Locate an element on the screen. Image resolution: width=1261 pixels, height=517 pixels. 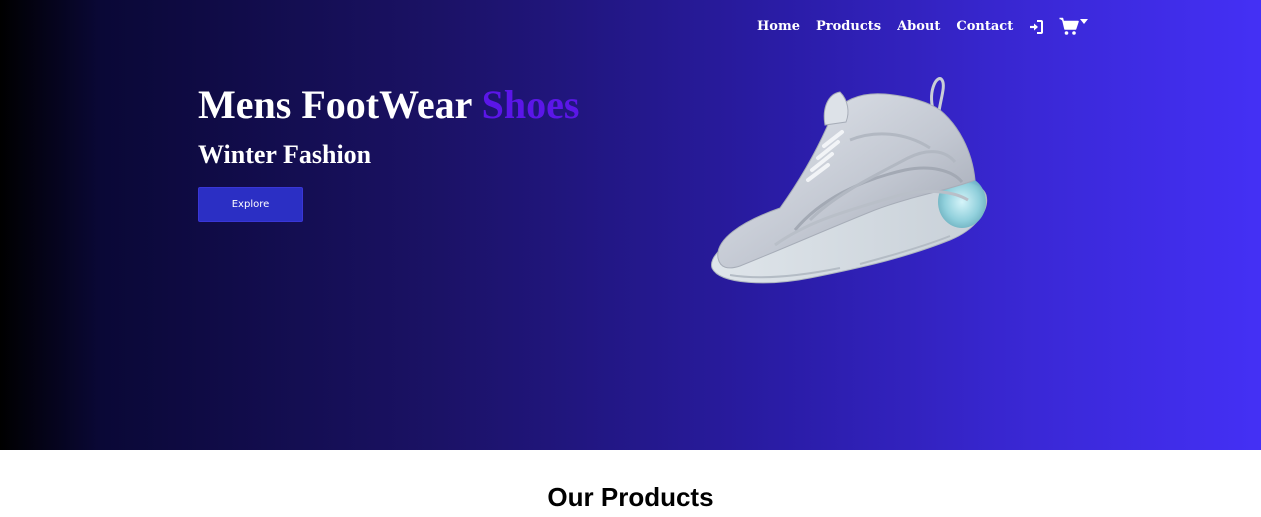
hero-title-accent: Shoes is located at coordinates (530, 104).